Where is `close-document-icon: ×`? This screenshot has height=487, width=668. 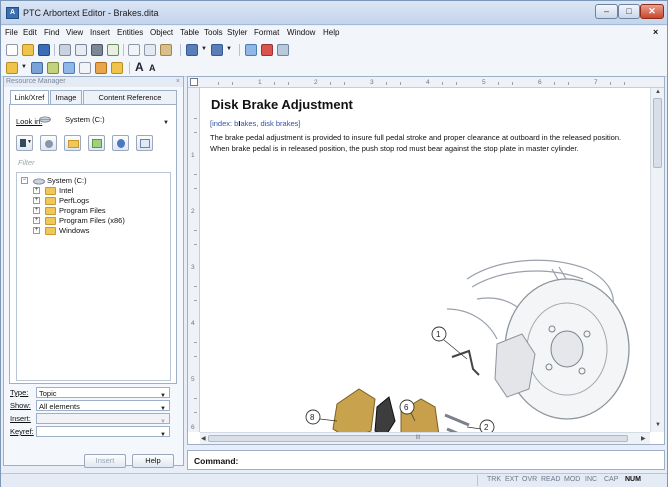 close-document-icon: × is located at coordinates (655, 32).